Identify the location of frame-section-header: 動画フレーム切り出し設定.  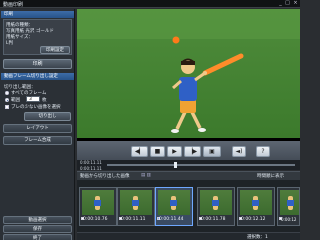
(37, 76).